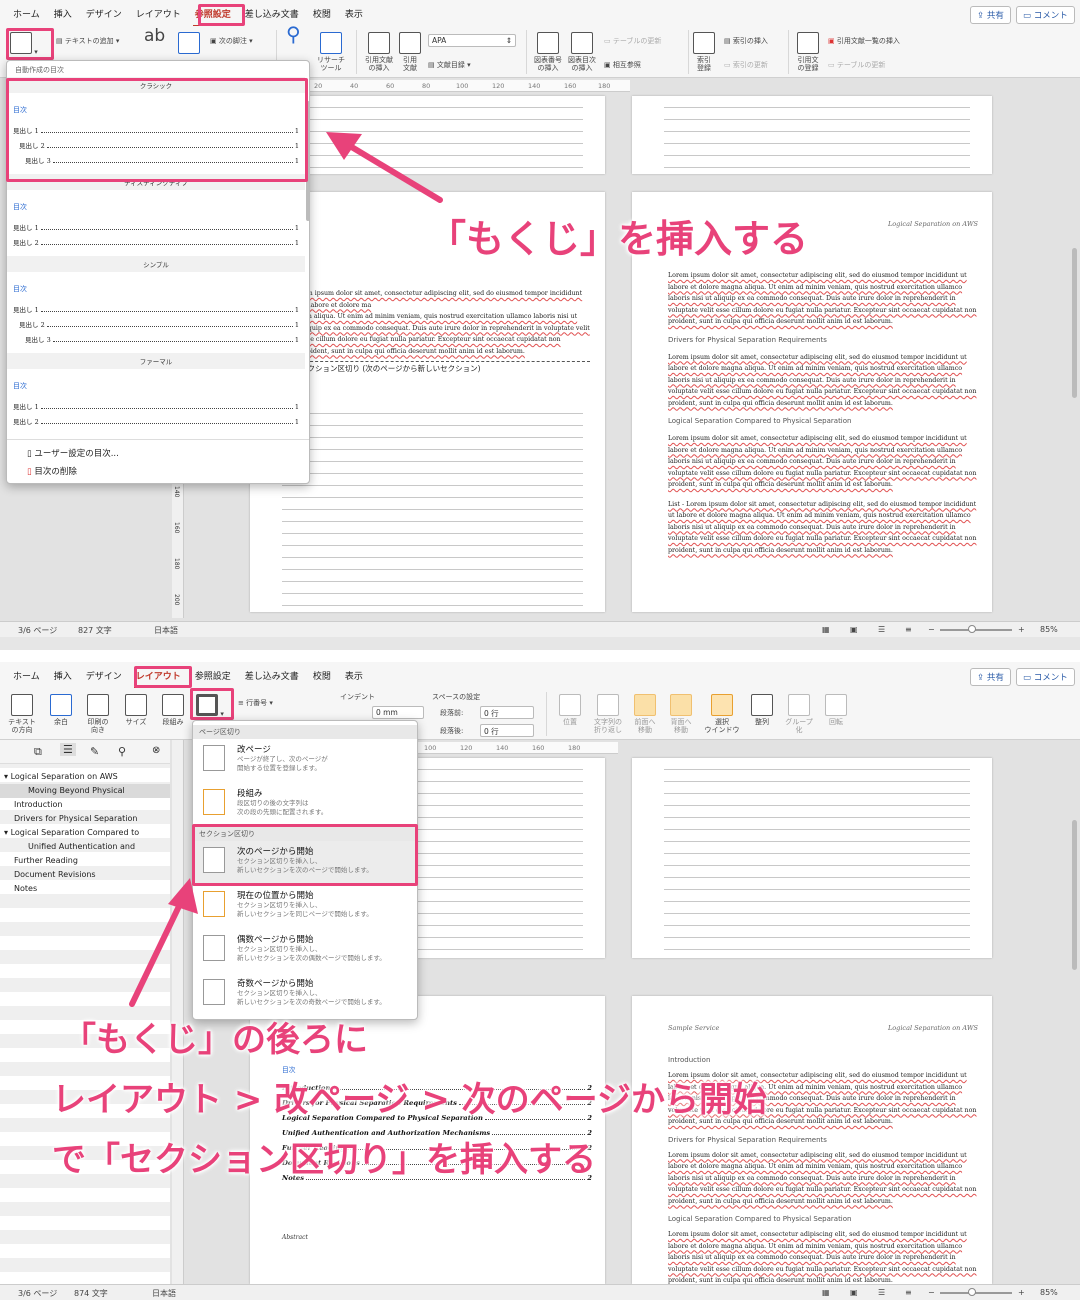  I want to click on toc-style-classic: クラシック 目次 見出し 1 1 見出し 2 1 見出し 3 1, so click(156, 125).